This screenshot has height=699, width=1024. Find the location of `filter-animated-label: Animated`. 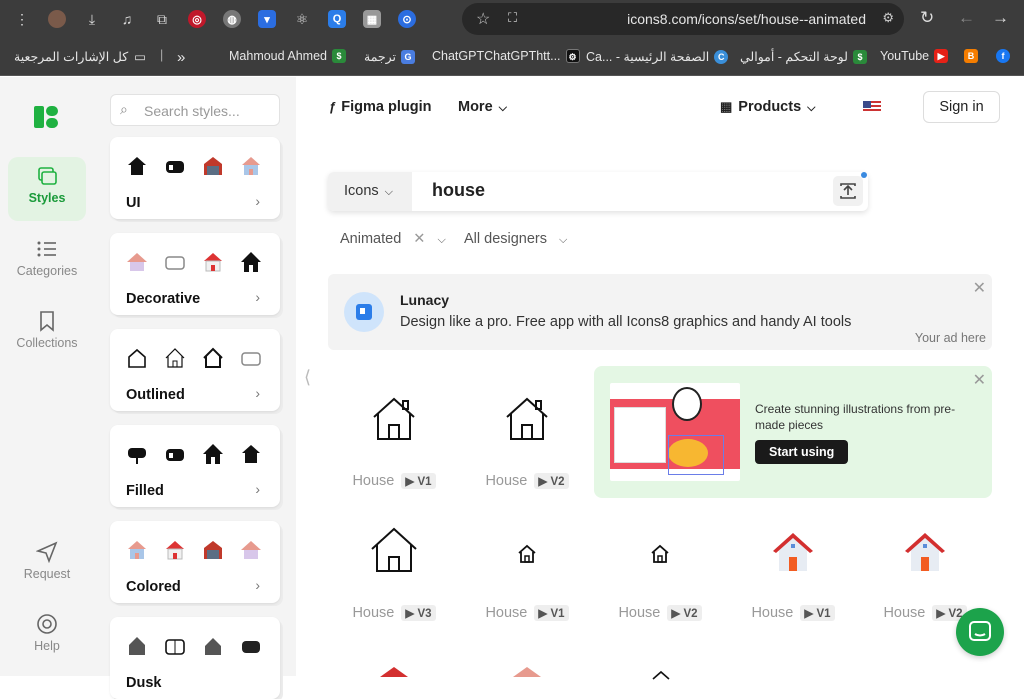

filter-animated-label: Animated is located at coordinates (371, 239).